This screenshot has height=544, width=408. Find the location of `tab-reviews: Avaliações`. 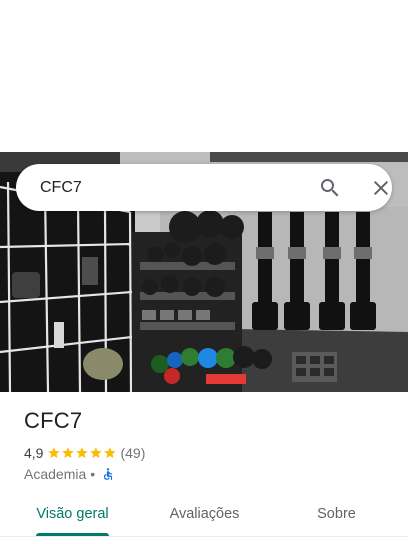

tab-reviews: Avaliações is located at coordinates (204, 514).